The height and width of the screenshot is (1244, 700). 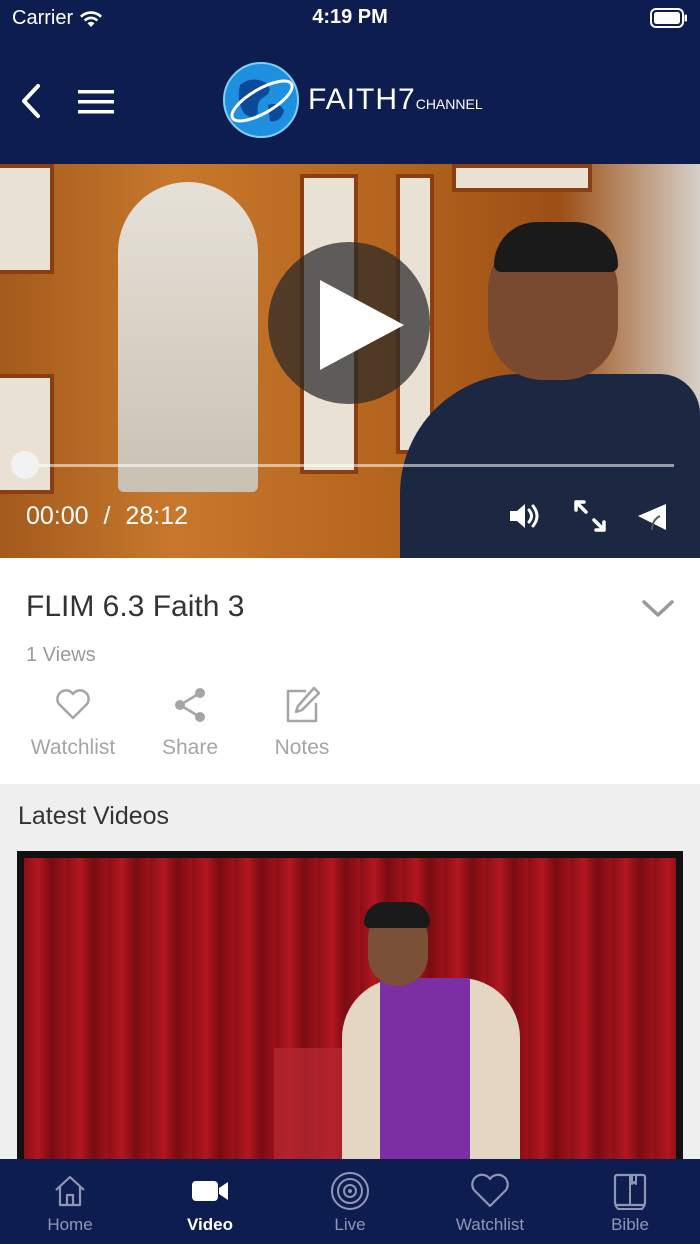 I want to click on time-display: 00:00 / 28:12, so click(x=107, y=516).